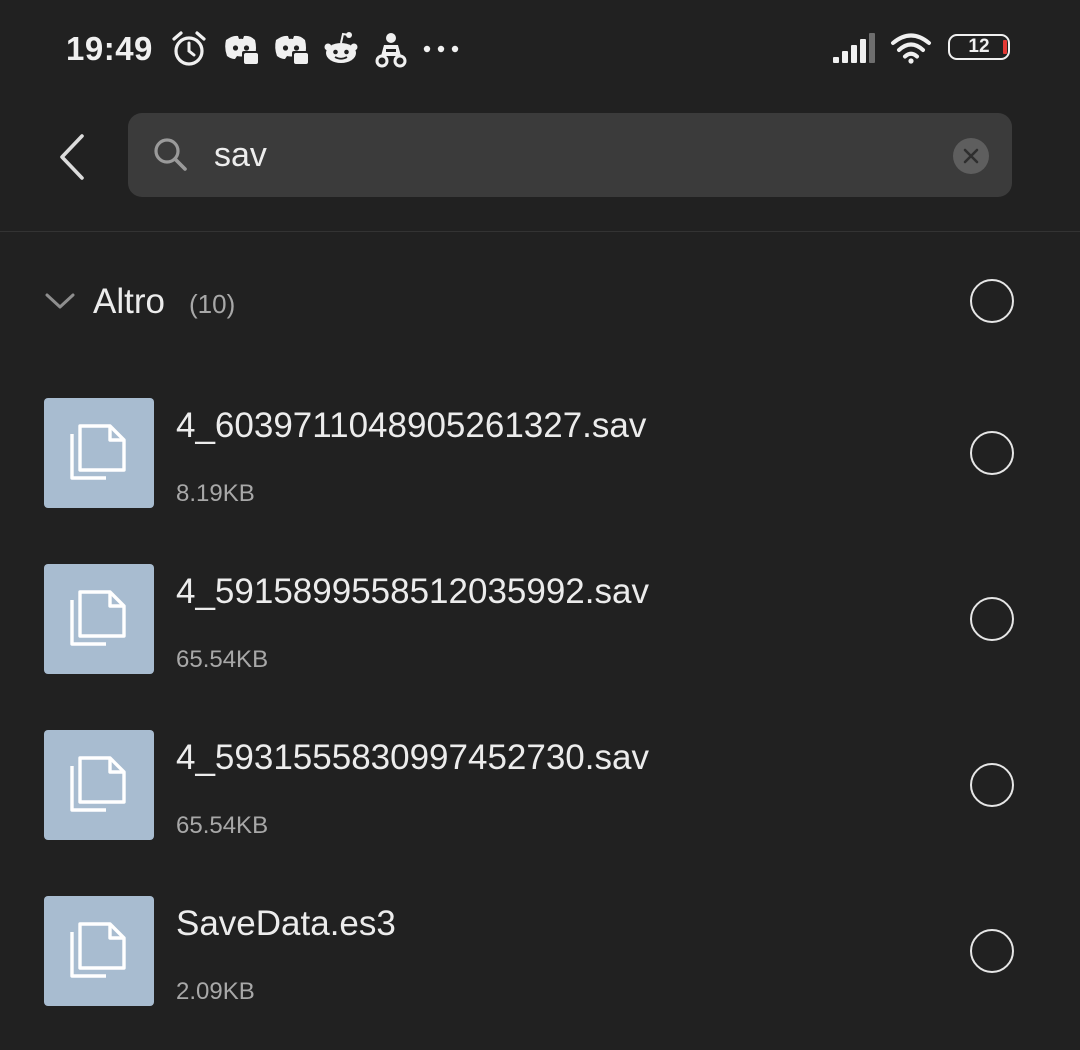 The image size is (1080, 1050). What do you see at coordinates (540, 463) in the screenshot?
I see `file-list-item: 4_6039711048905261327.sav 8.19KB` at bounding box center [540, 463].